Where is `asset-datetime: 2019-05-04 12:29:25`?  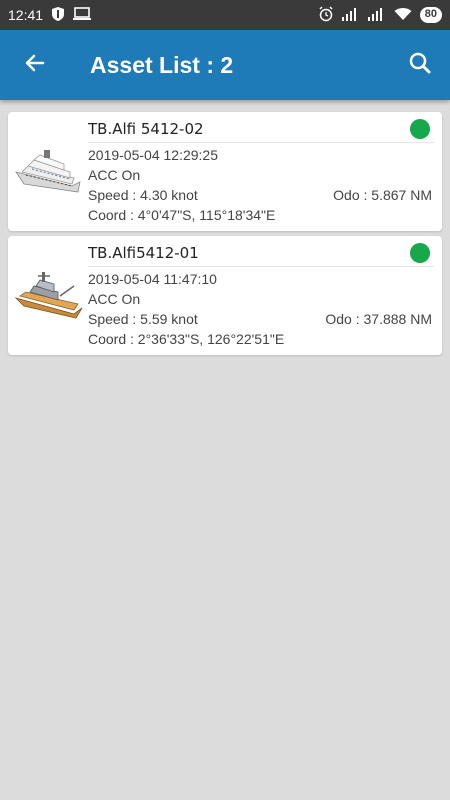 asset-datetime: 2019-05-04 12:29:25 is located at coordinates (153, 155).